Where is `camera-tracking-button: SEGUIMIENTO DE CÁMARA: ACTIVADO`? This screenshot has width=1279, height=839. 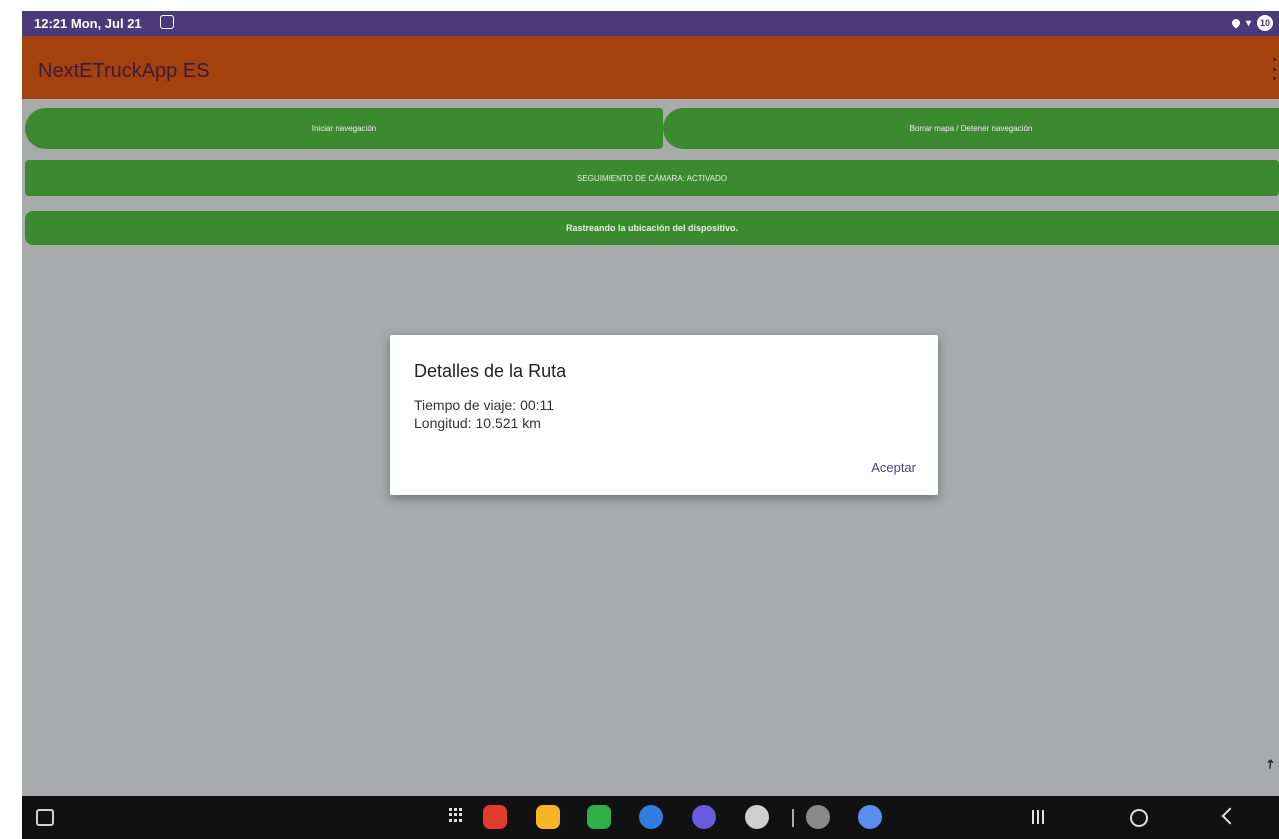 camera-tracking-button: SEGUIMIENTO DE CÁMARA: ACTIVADO is located at coordinates (652, 178).